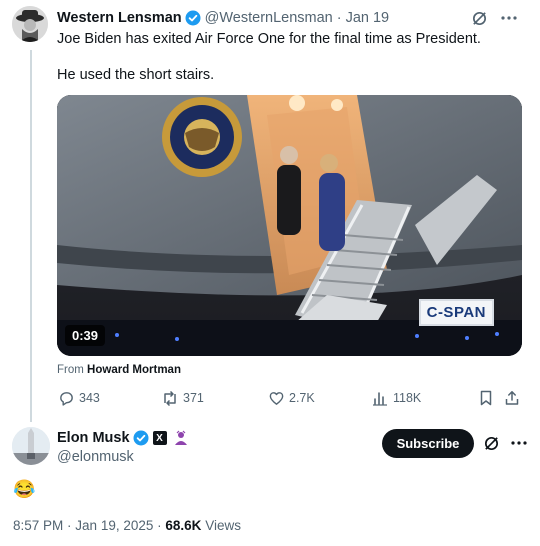 This screenshot has width=540, height=546. Describe the element at coordinates (30, 24) in the screenshot. I see `quoted-author-avatar` at that location.